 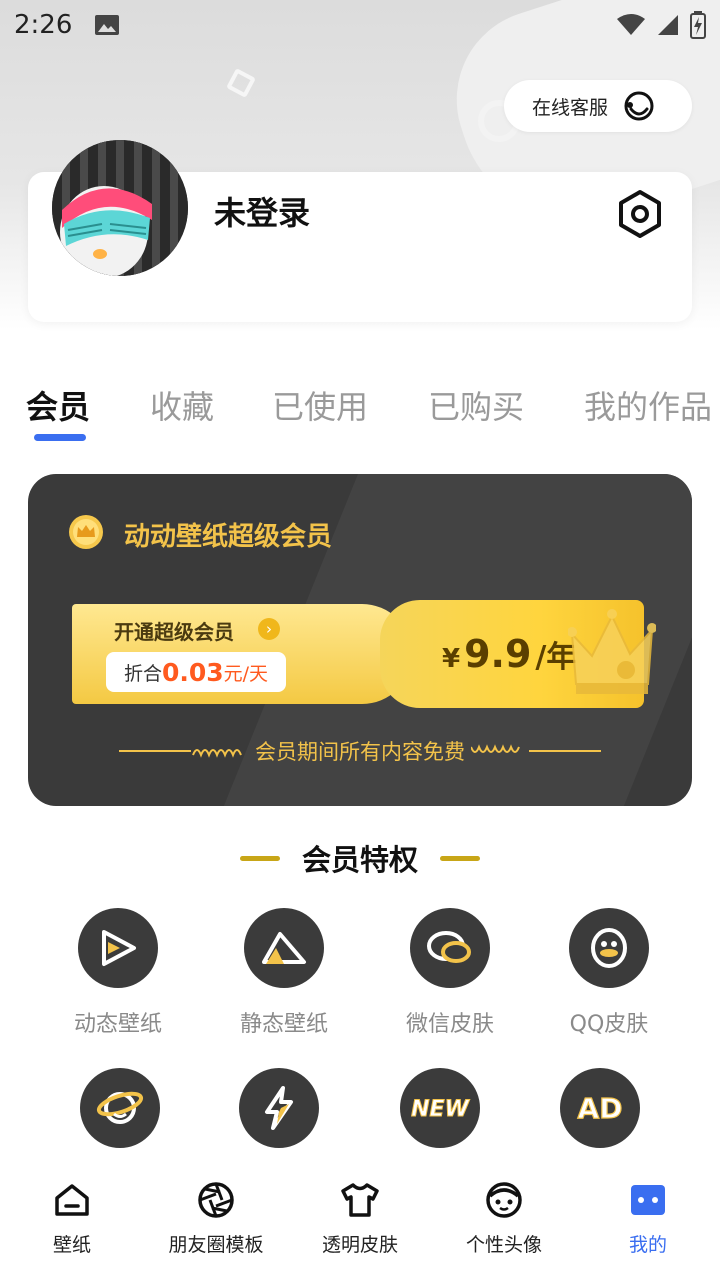 What do you see at coordinates (192, 672) in the screenshot?
I see `per-day-price: 0.03` at bounding box center [192, 672].